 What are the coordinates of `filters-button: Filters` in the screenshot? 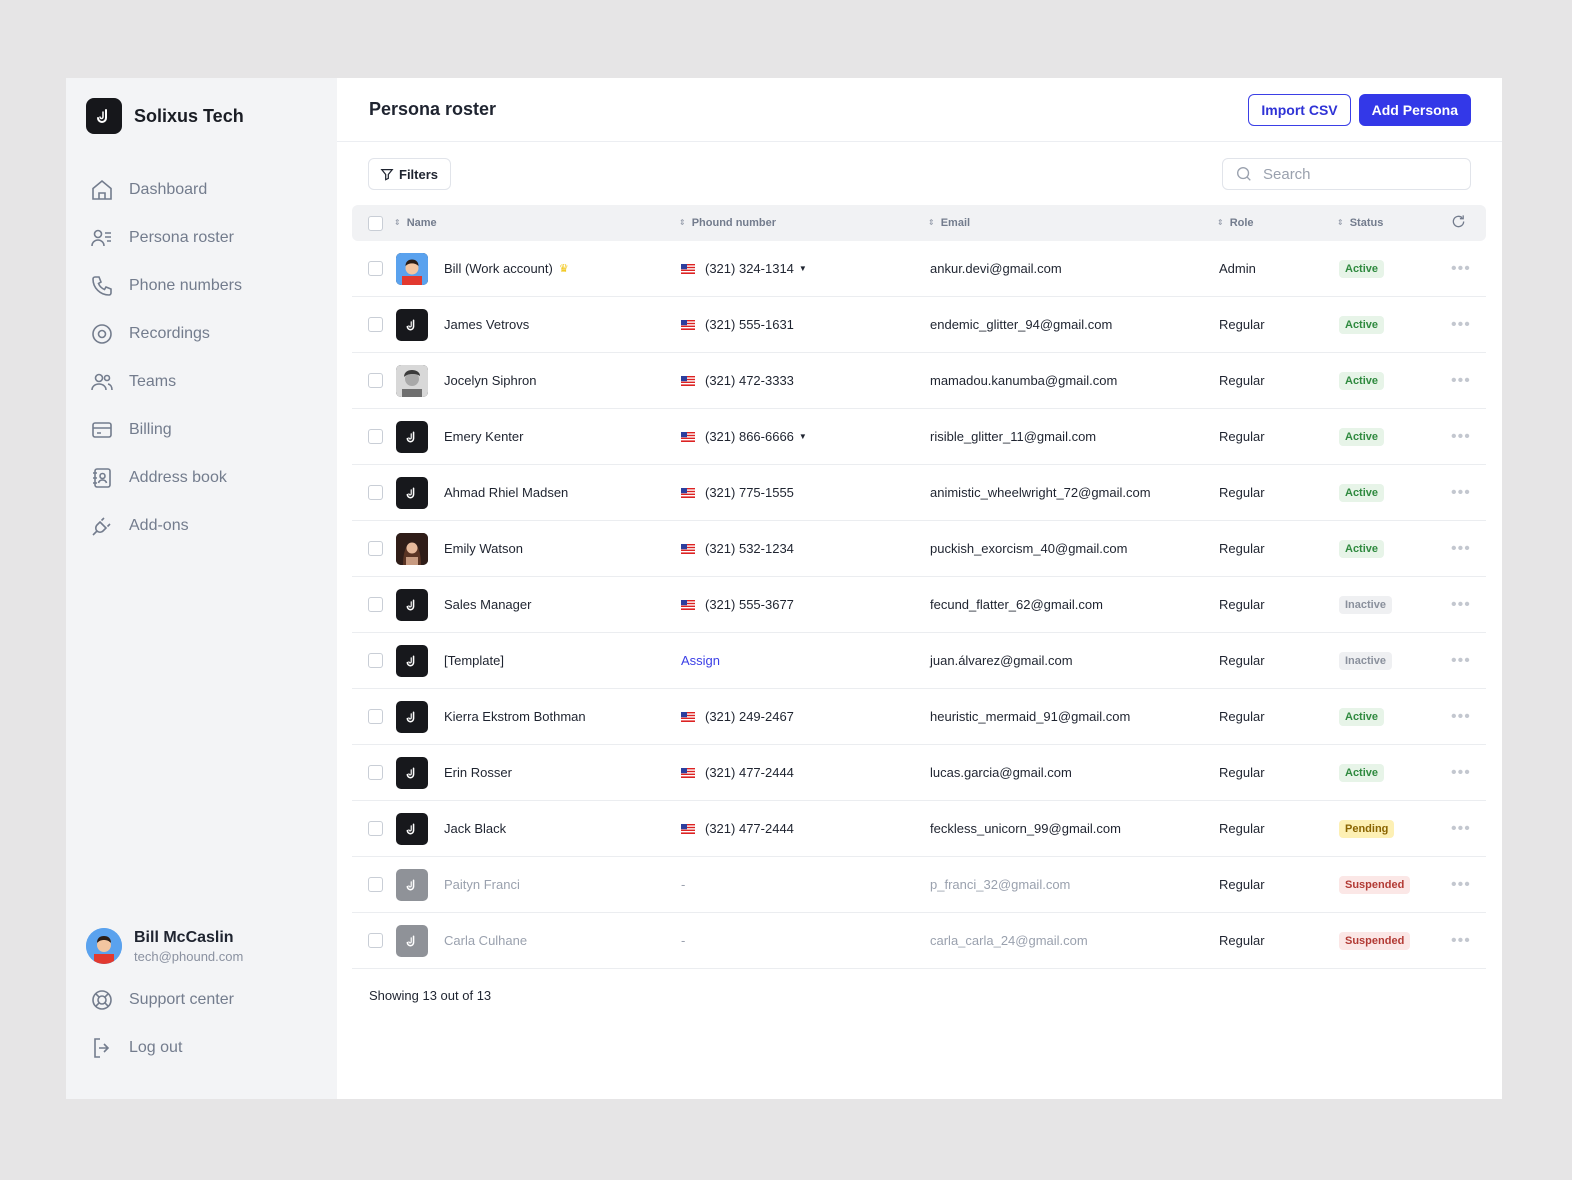 It's located at (410, 174).